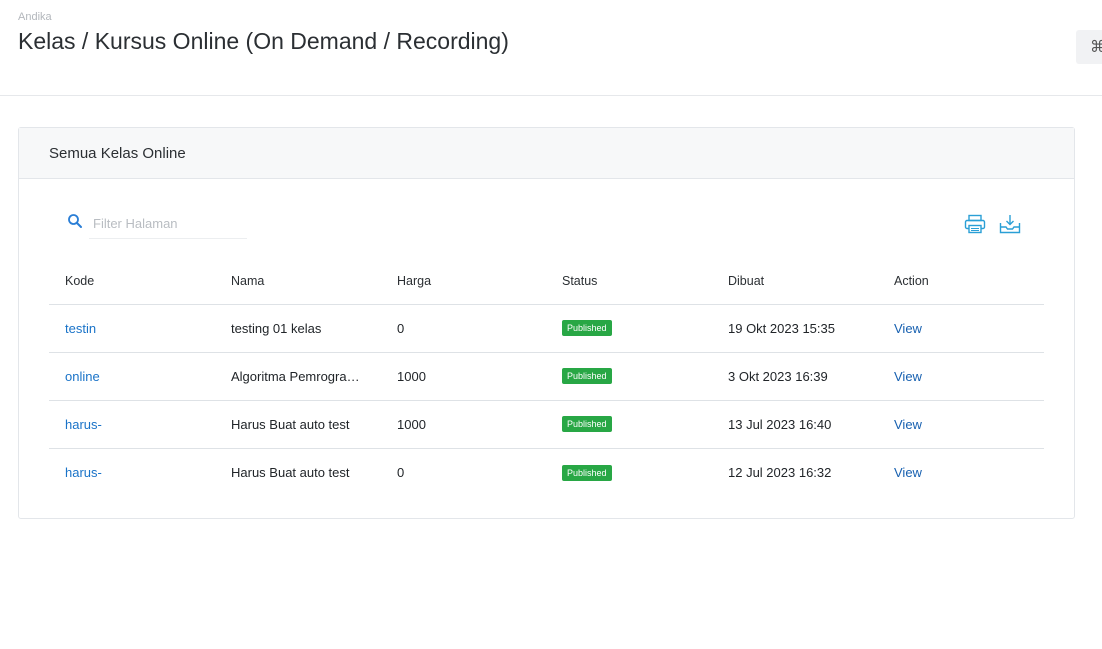 This screenshot has height=649, width=1102. What do you see at coordinates (298, 281) in the screenshot?
I see `column-header-nama: Nama` at bounding box center [298, 281].